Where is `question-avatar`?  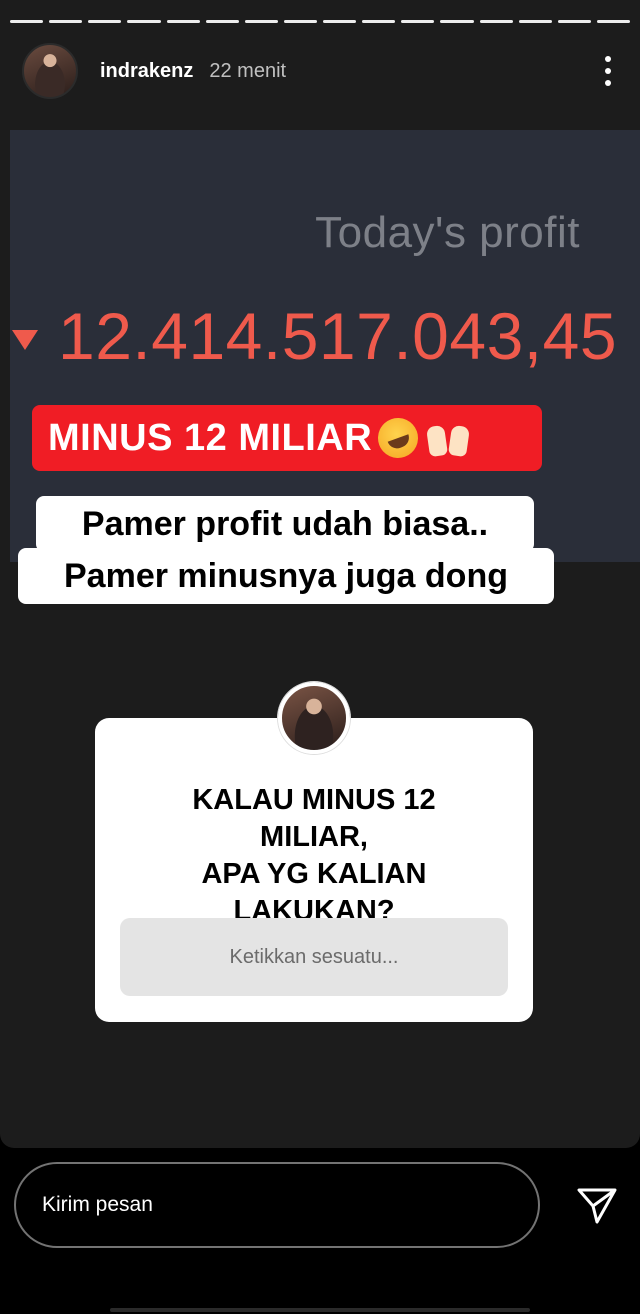 question-avatar is located at coordinates (314, 718).